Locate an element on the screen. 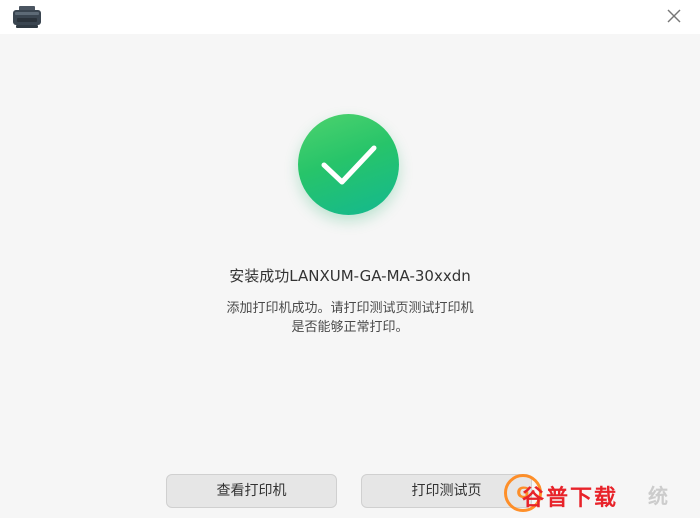 The height and width of the screenshot is (518, 700). print-test-page-button: 打印测试页 is located at coordinates (446, 491).